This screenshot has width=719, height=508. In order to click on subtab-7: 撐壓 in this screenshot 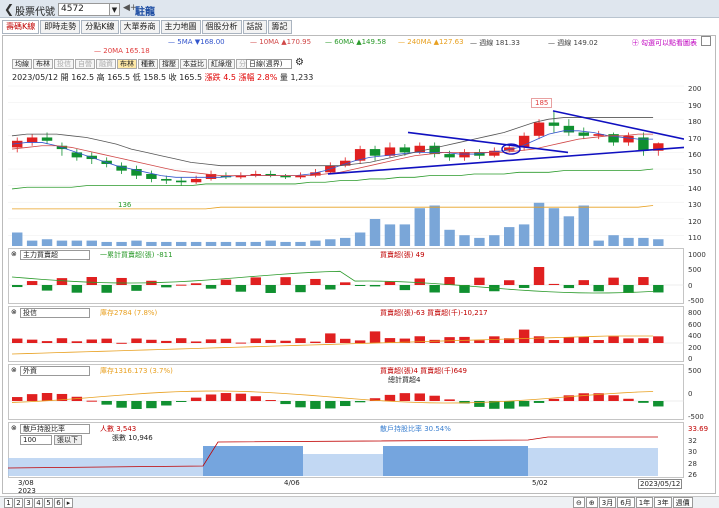, I will do `click(169, 64)`.